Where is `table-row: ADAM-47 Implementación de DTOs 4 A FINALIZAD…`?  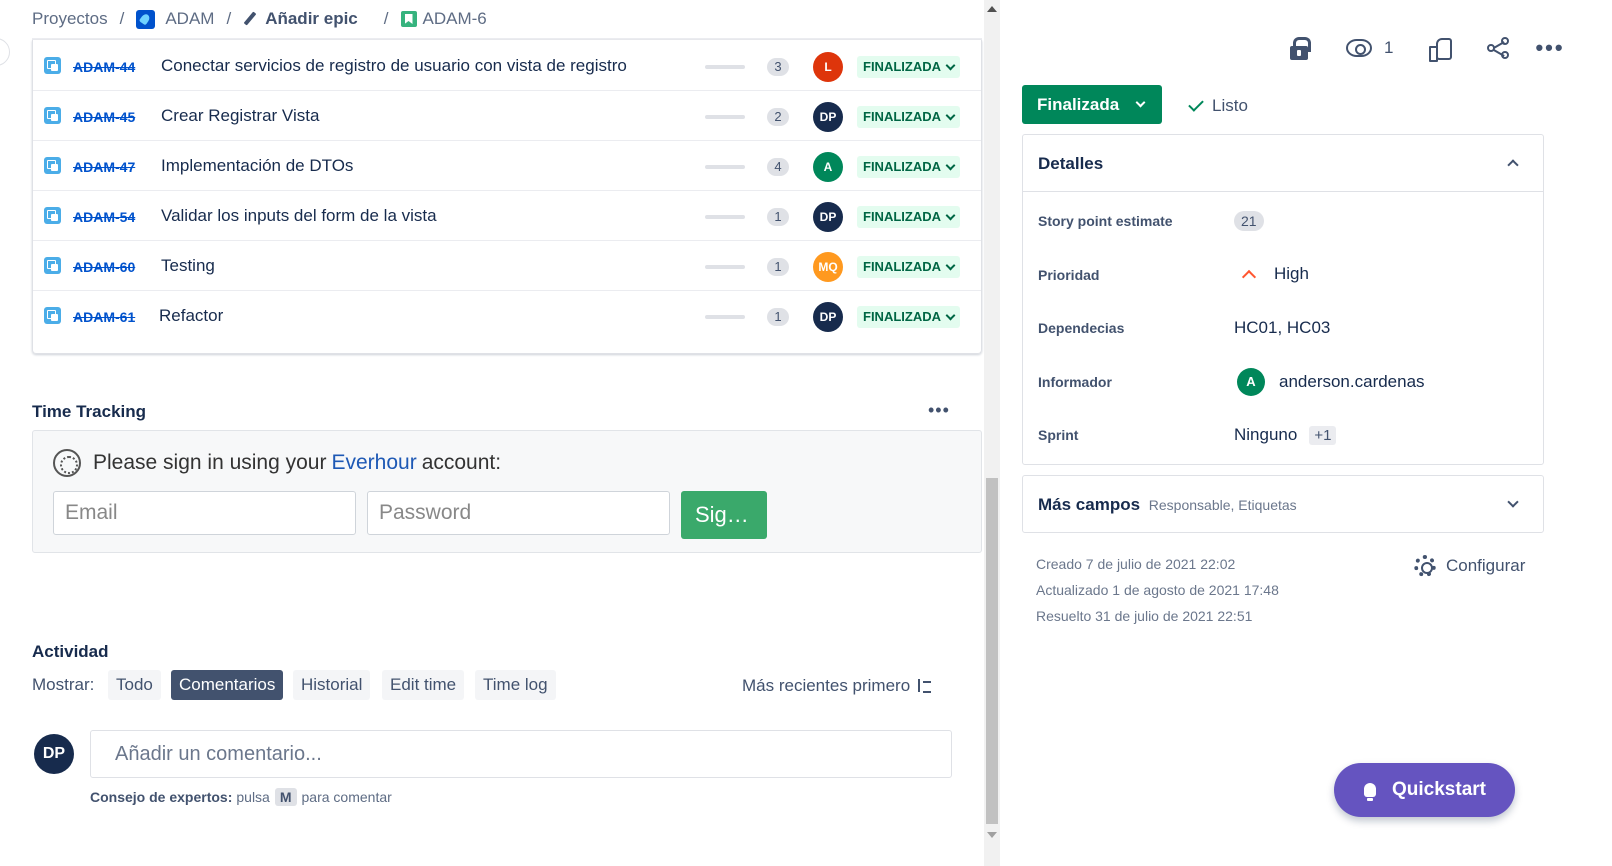 table-row: ADAM-47 Implementación de DTOs 4 A FINALIZAD… is located at coordinates (507, 165).